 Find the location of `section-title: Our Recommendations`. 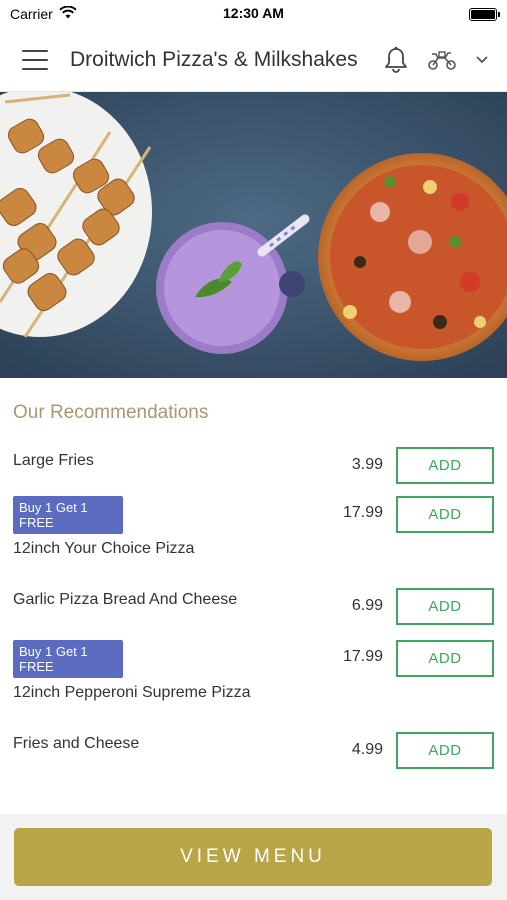

section-title: Our Recommendations is located at coordinates (111, 412).